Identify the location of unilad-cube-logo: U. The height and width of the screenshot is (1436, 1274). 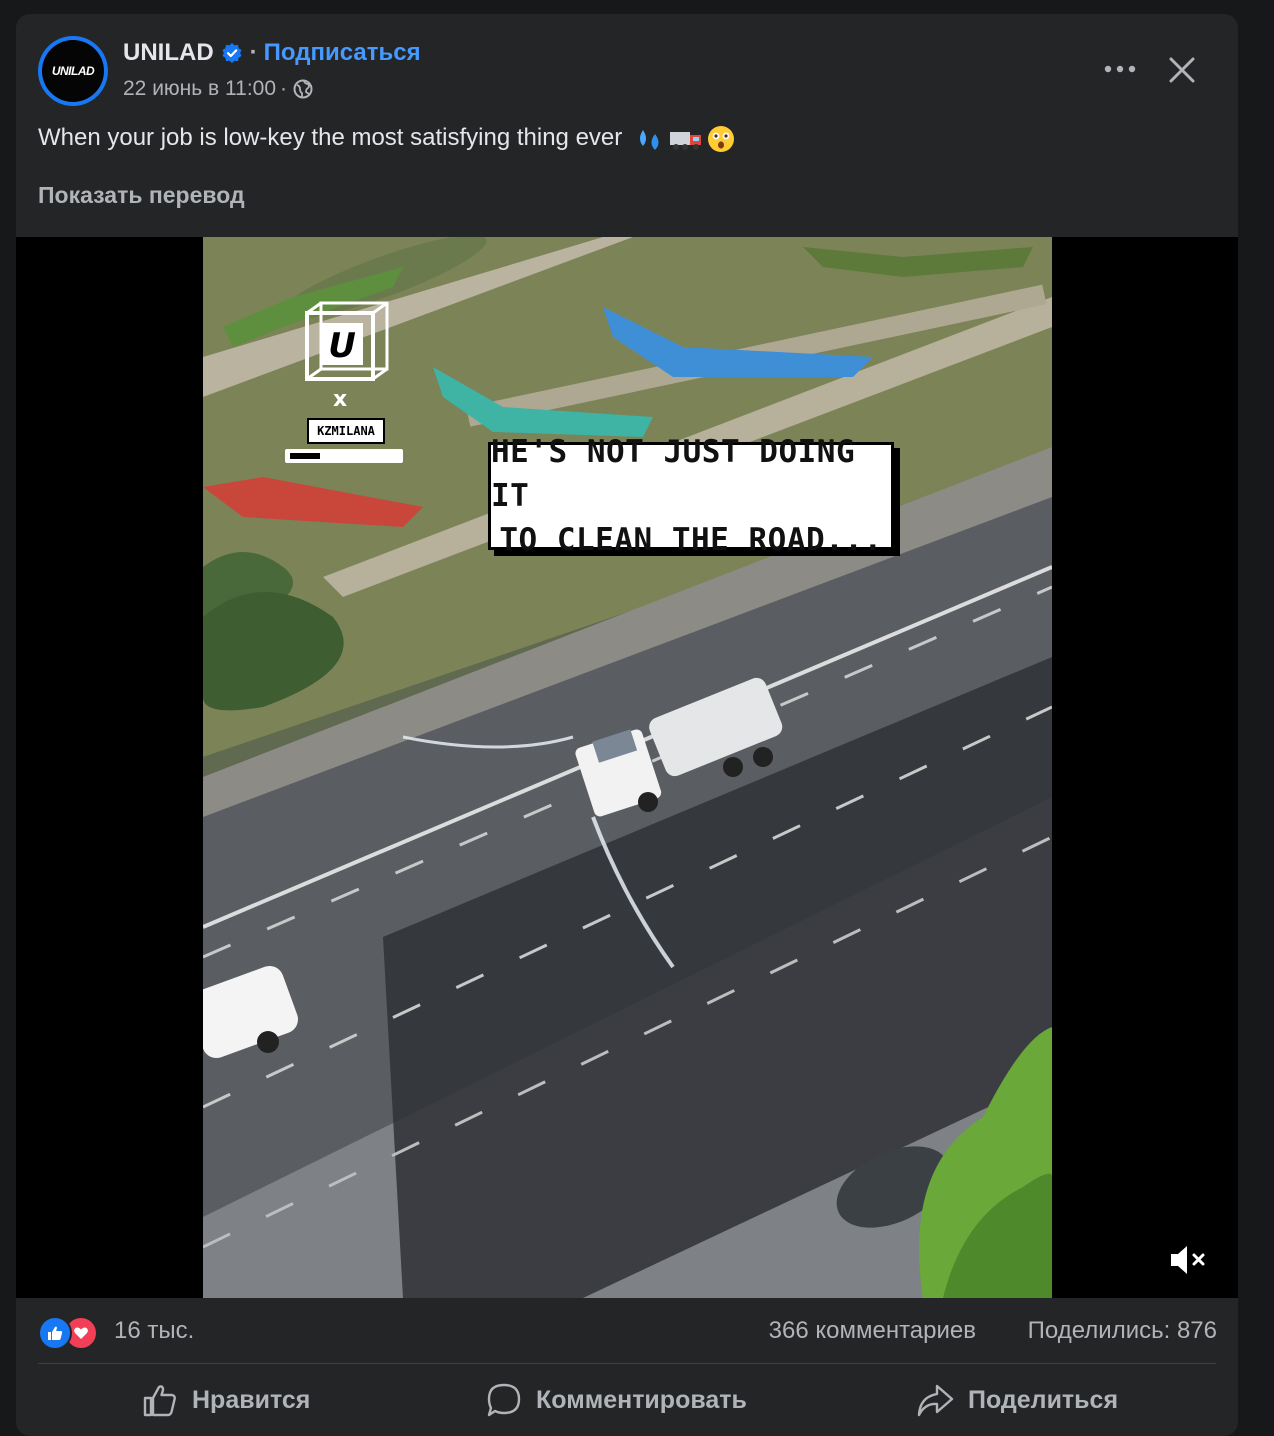
(347, 341).